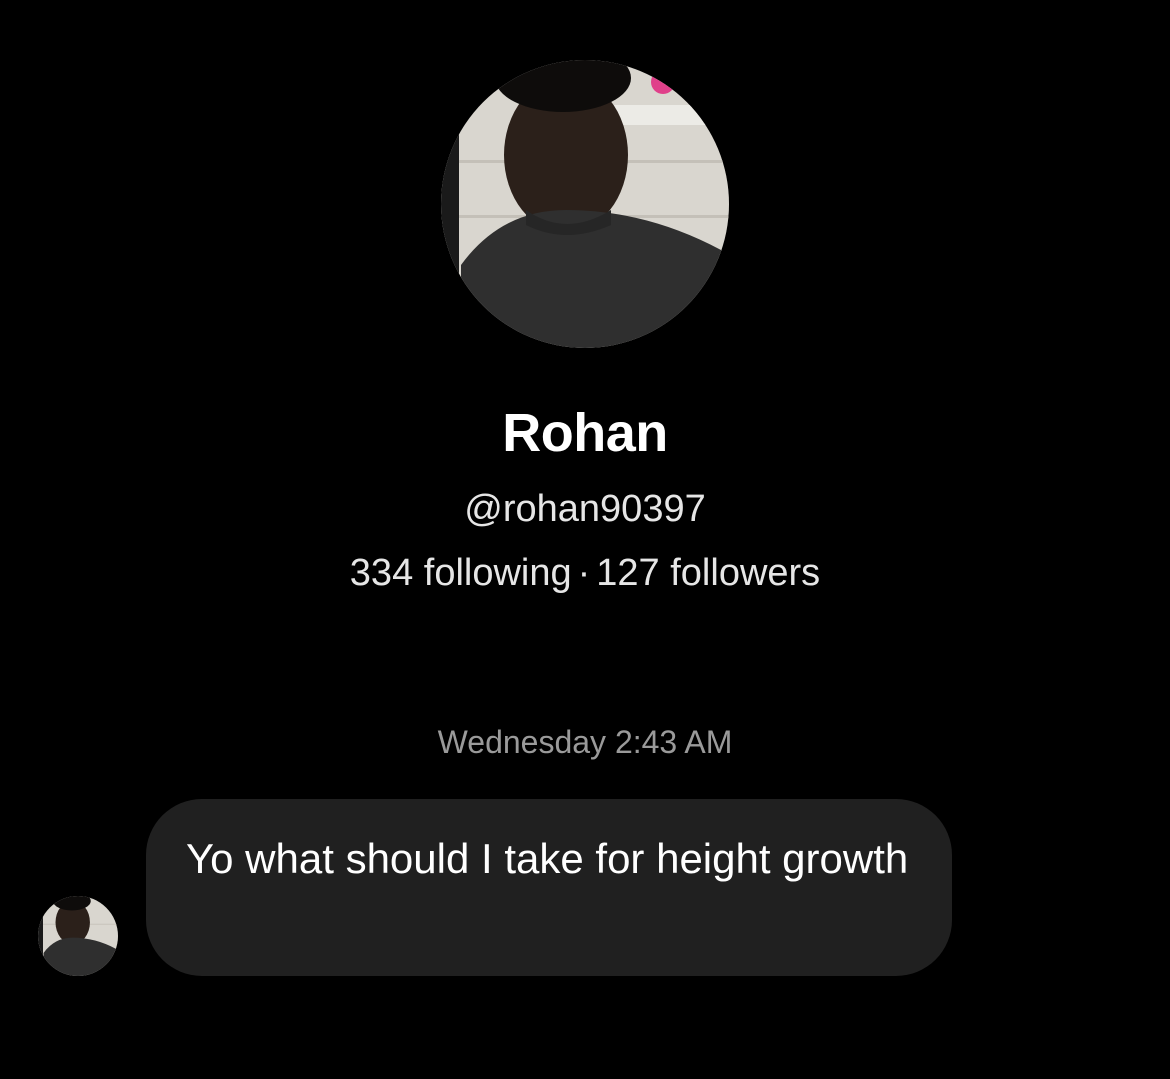  Describe the element at coordinates (585, 509) in the screenshot. I see `profile-handle: @rohan90397` at that location.